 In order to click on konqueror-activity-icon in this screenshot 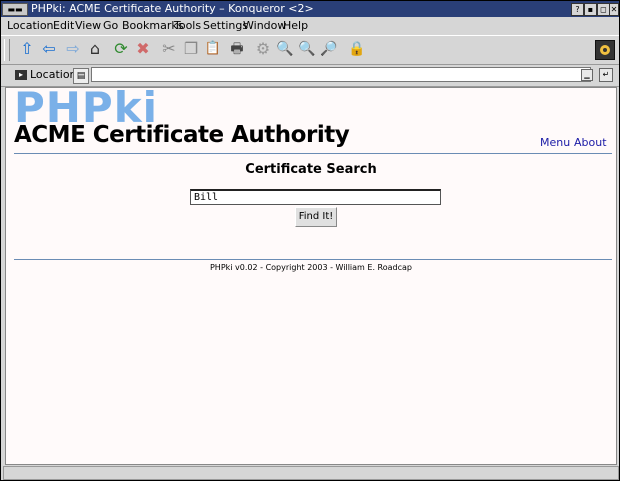, I will do `click(605, 50)`.